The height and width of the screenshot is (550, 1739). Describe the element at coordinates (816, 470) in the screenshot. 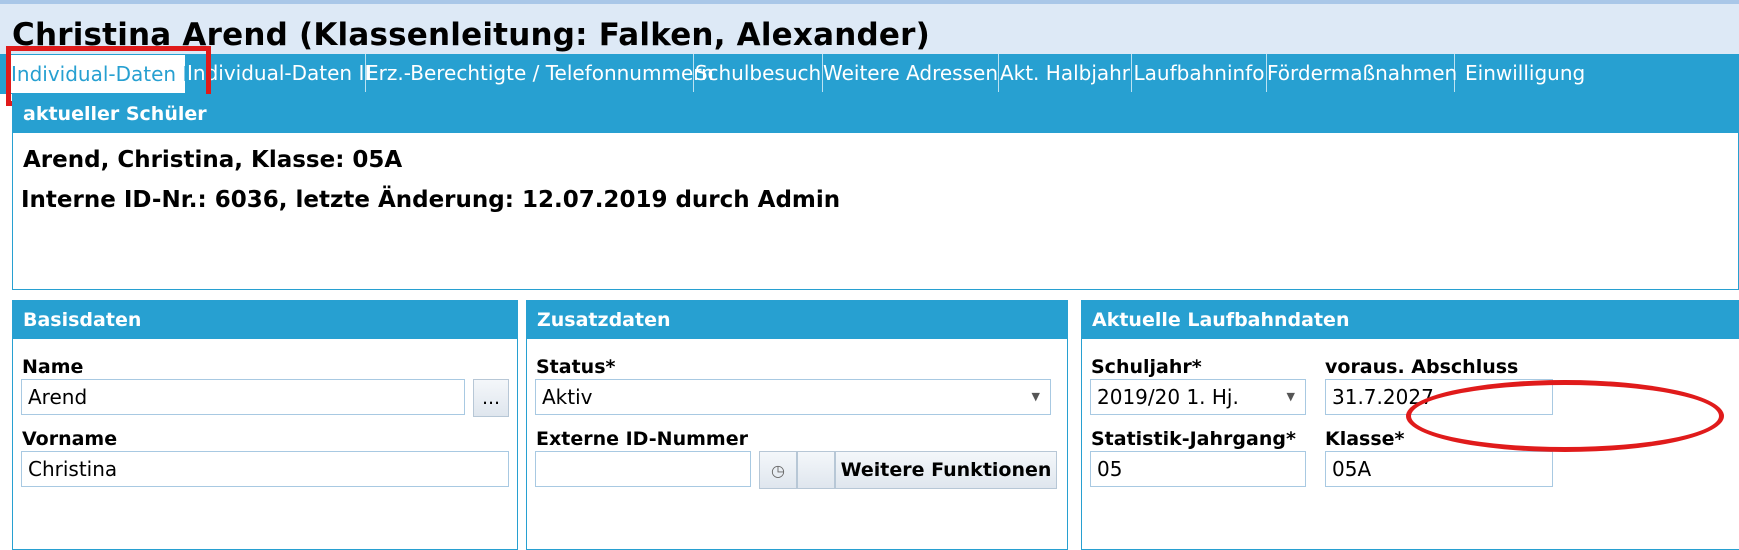

I see `empty-button` at that location.